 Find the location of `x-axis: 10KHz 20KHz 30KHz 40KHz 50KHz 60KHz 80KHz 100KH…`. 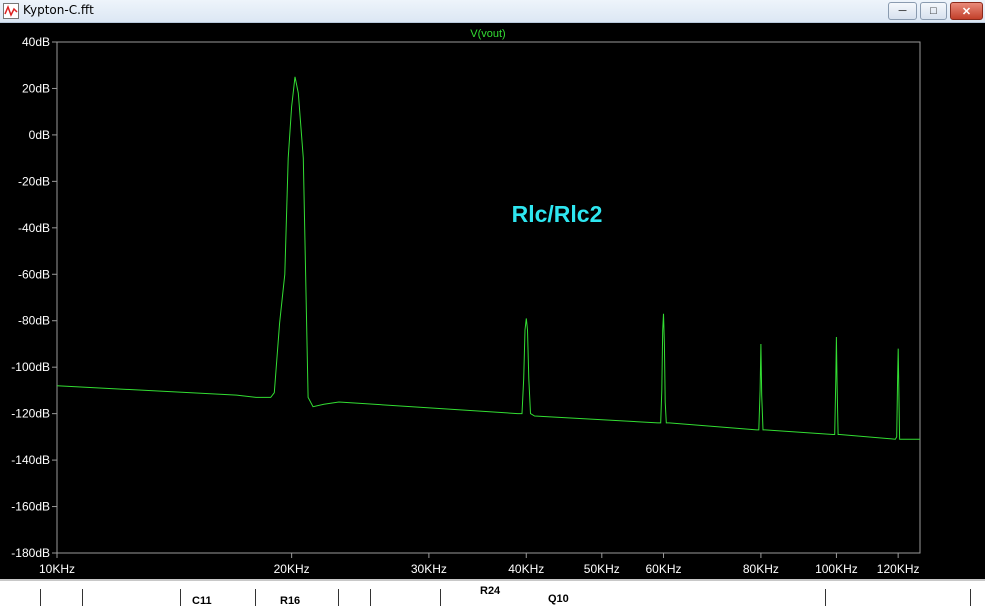

x-axis: 10KHz 20KHz 30KHz 40KHz 50KHz 60KHz 80KHz 100KH… is located at coordinates (479, 564).